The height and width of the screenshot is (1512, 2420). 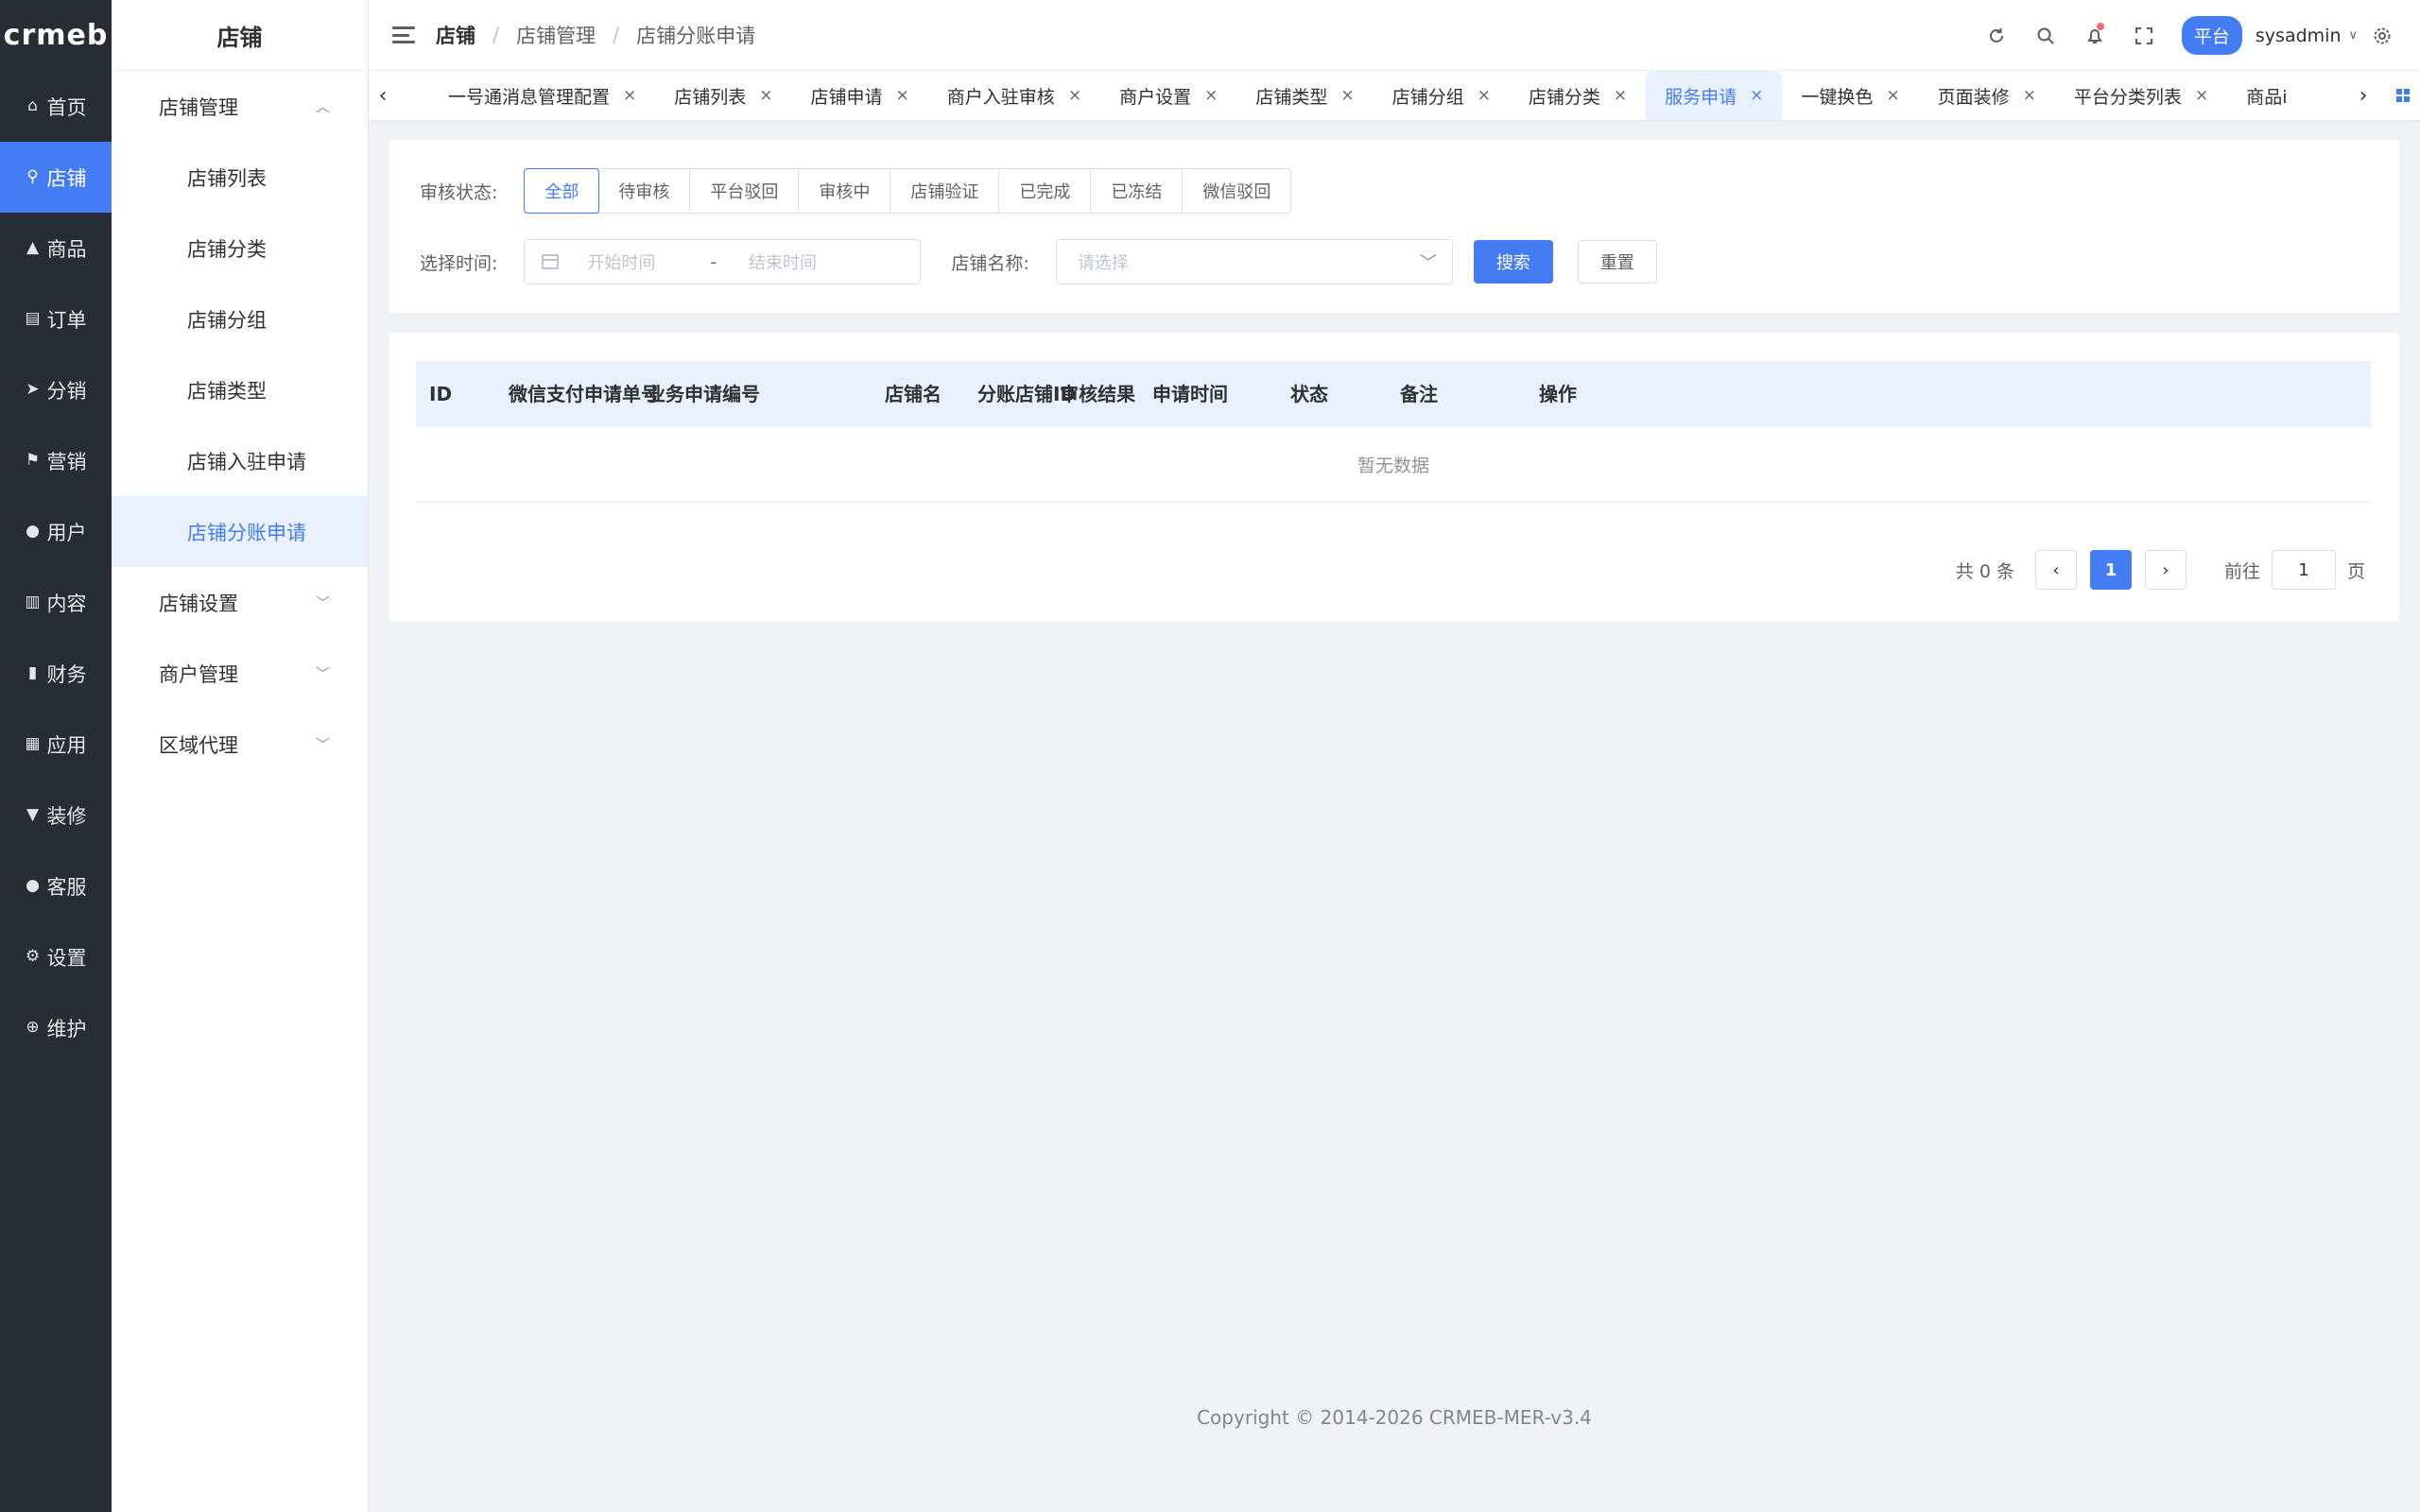 What do you see at coordinates (56, 531) in the screenshot?
I see `main-nav-item: ● 用户` at bounding box center [56, 531].